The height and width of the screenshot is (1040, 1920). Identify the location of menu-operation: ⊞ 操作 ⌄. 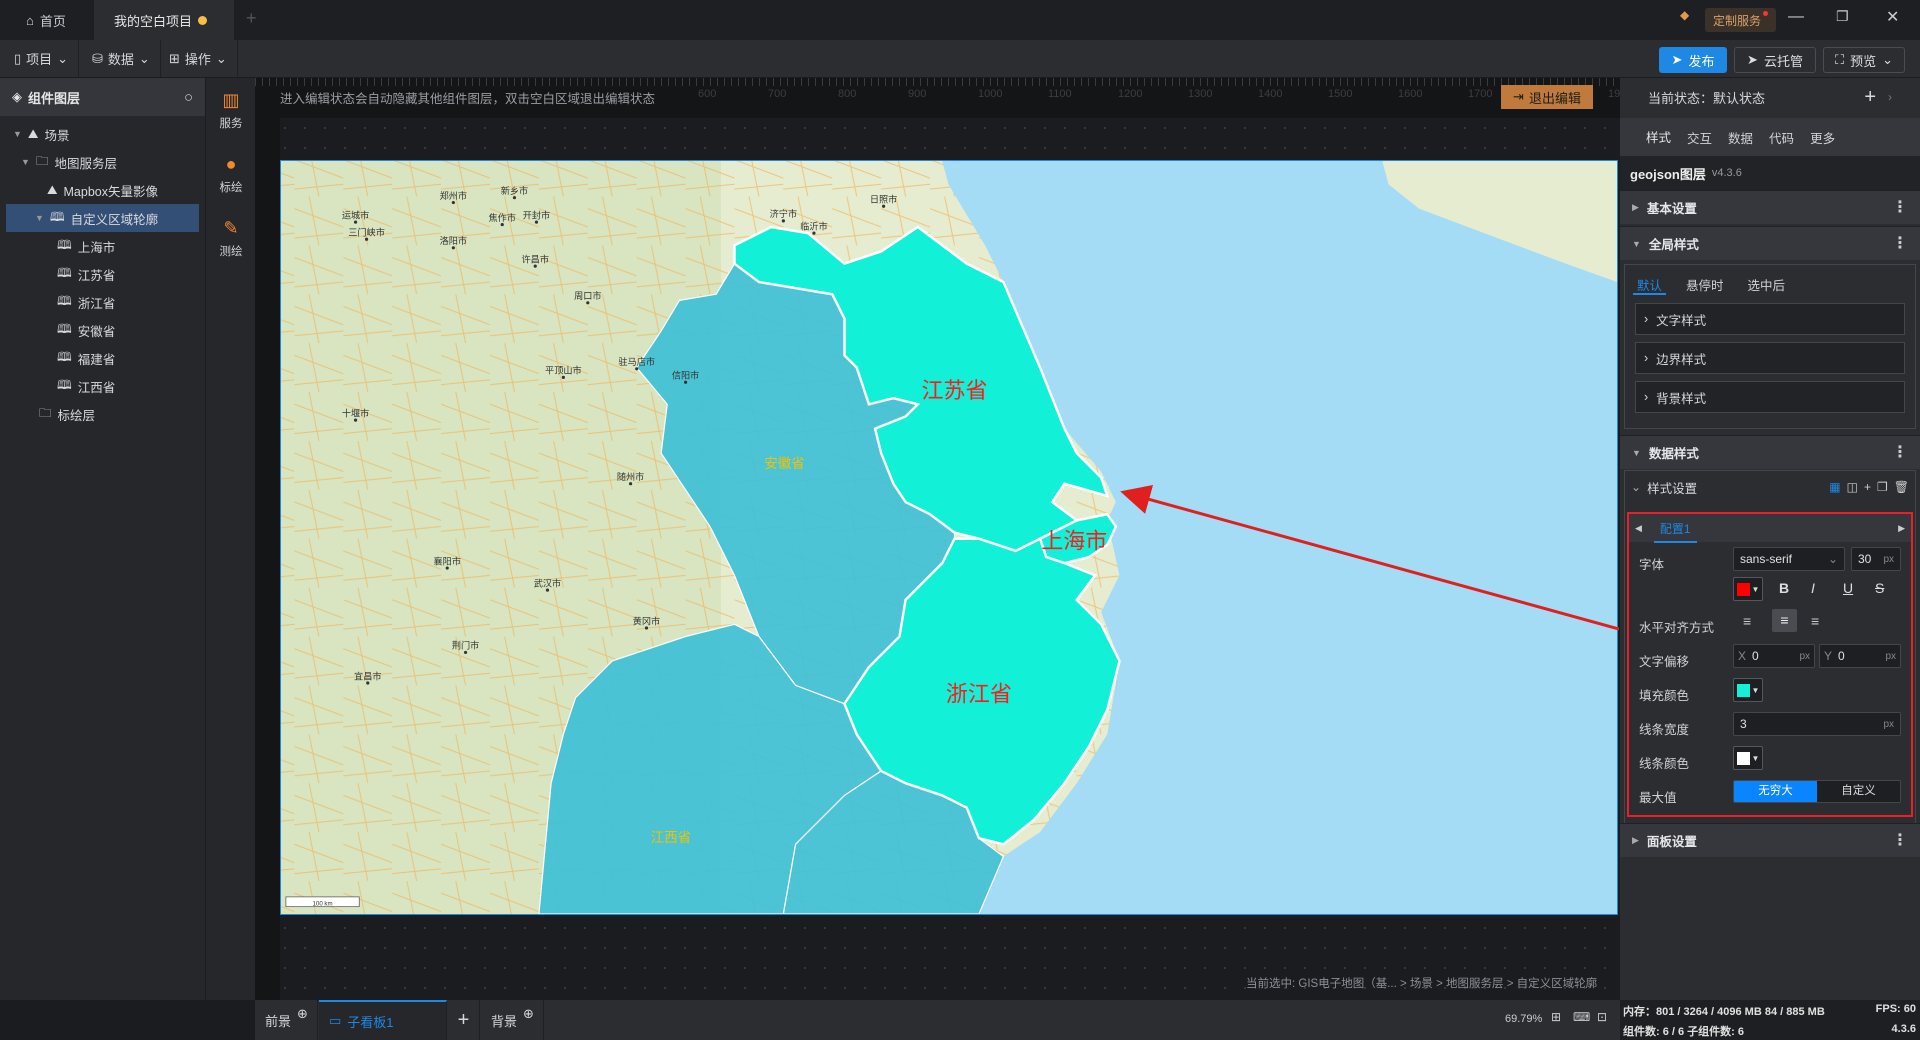
(198, 58).